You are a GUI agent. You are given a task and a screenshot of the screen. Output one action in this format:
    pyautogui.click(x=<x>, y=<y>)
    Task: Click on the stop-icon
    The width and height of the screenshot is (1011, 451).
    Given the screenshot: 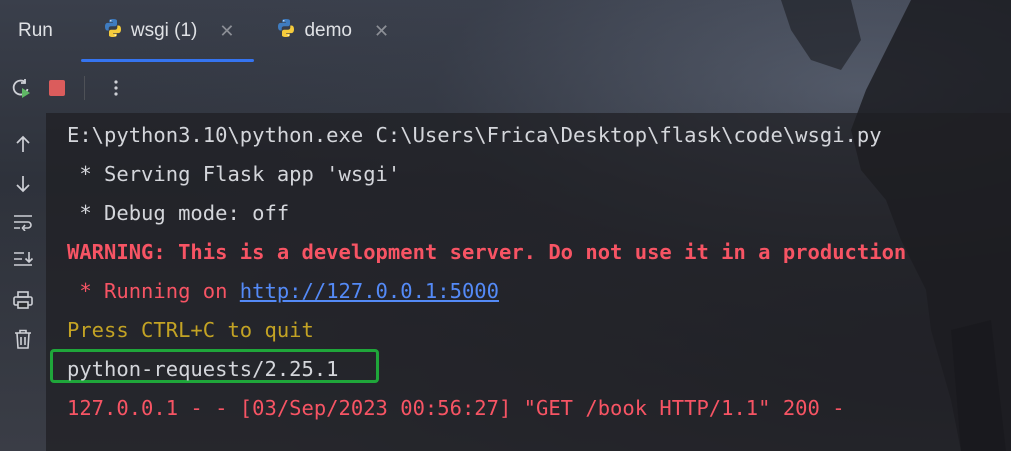 What is the action you would take?
    pyautogui.click(x=57, y=88)
    